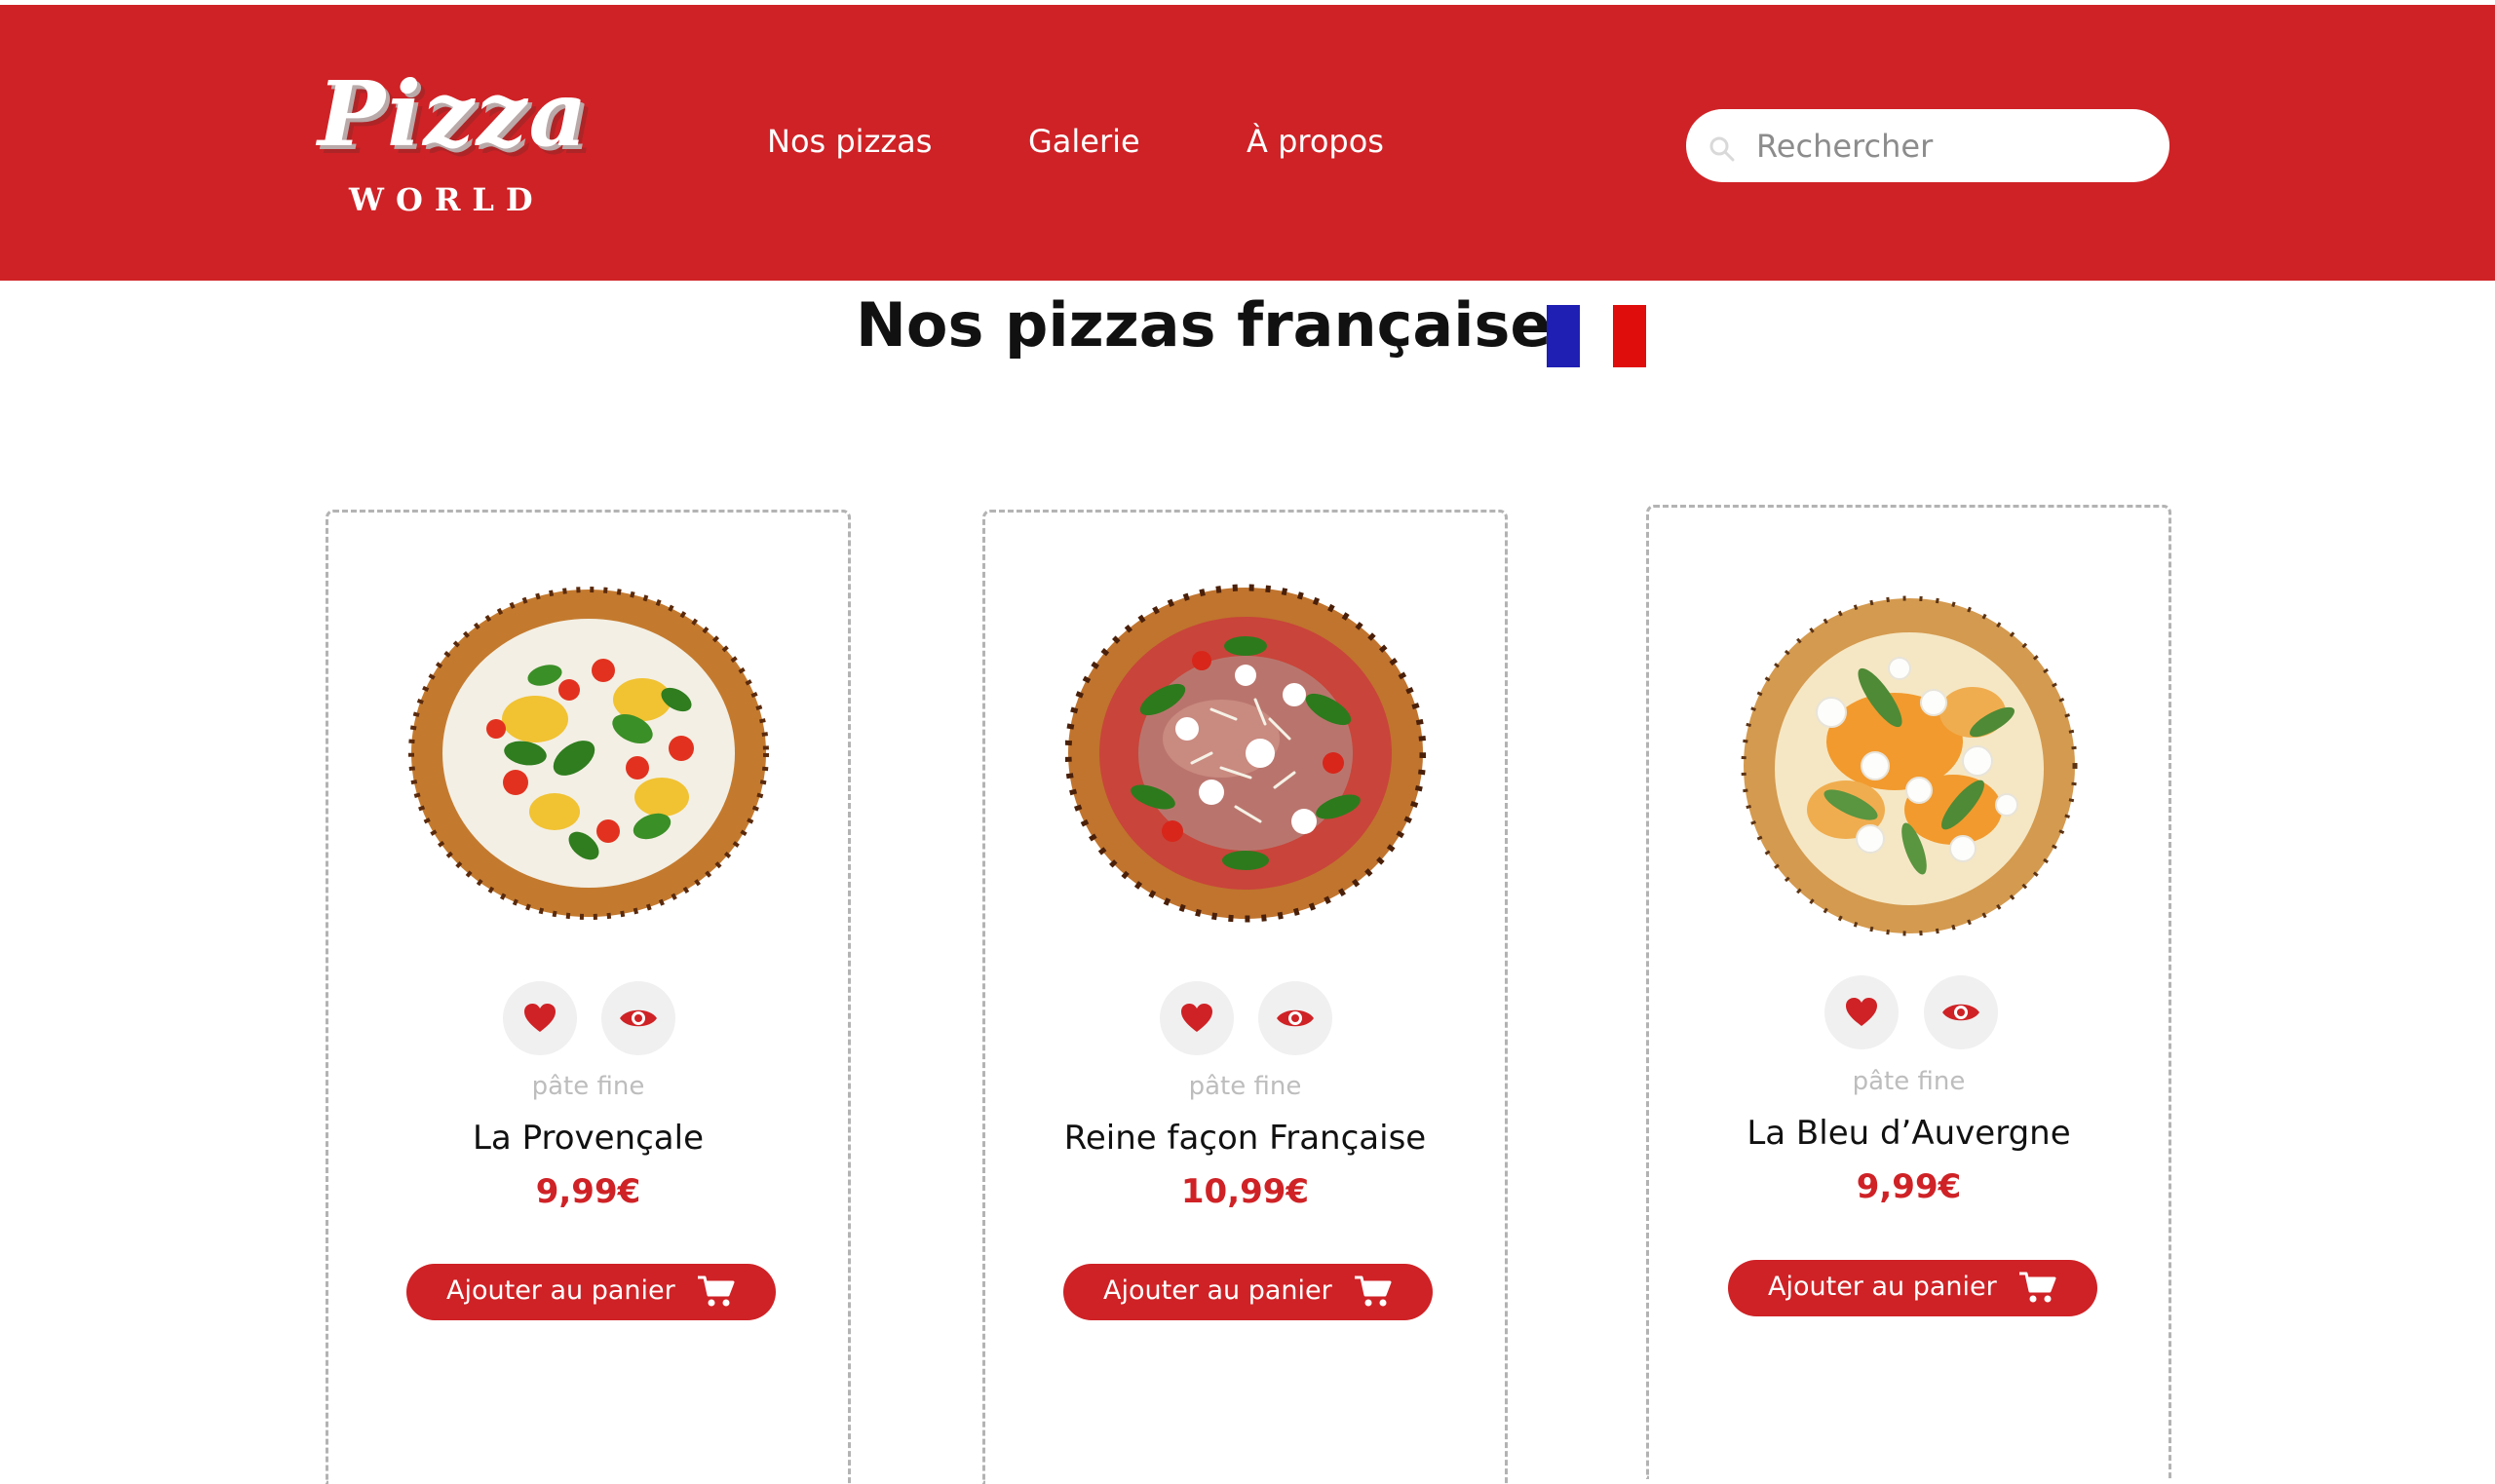  I want to click on flag-white-band, so click(1596, 336).